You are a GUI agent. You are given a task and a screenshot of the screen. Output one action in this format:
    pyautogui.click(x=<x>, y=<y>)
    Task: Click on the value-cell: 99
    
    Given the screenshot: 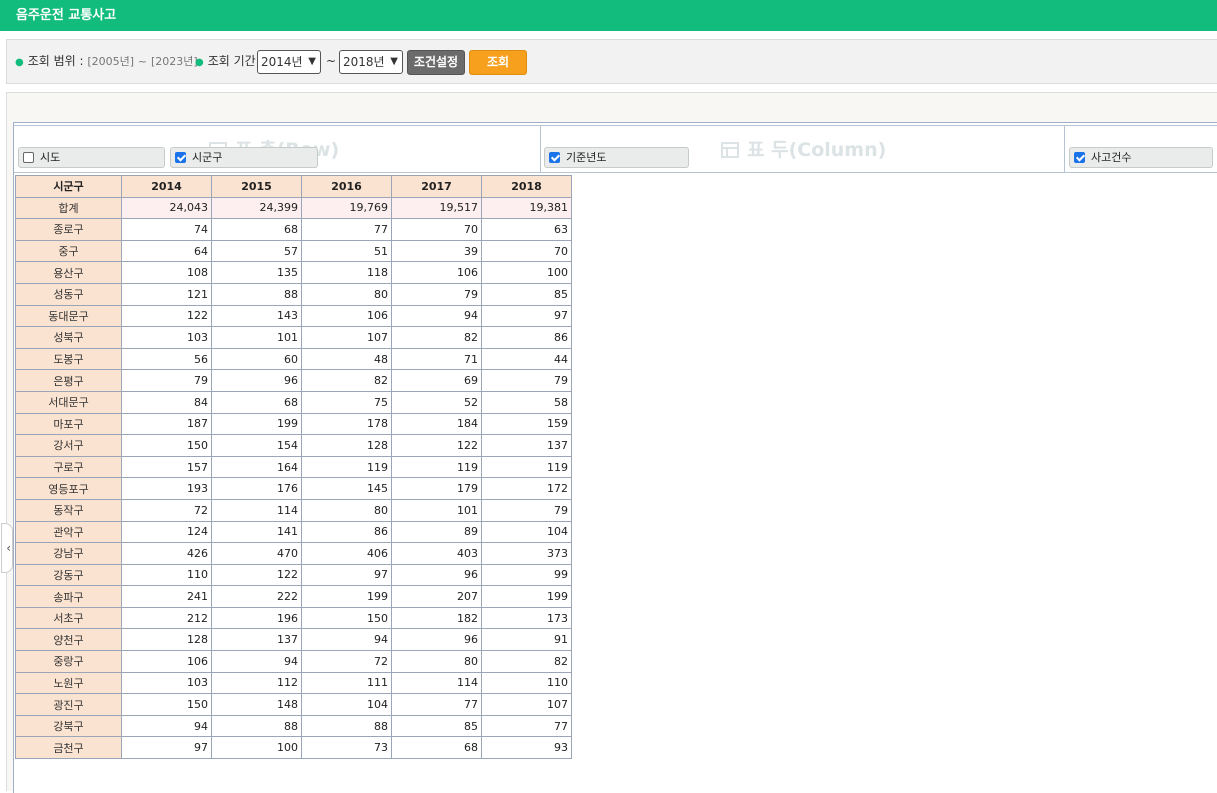 What is the action you would take?
    pyautogui.click(x=526, y=575)
    